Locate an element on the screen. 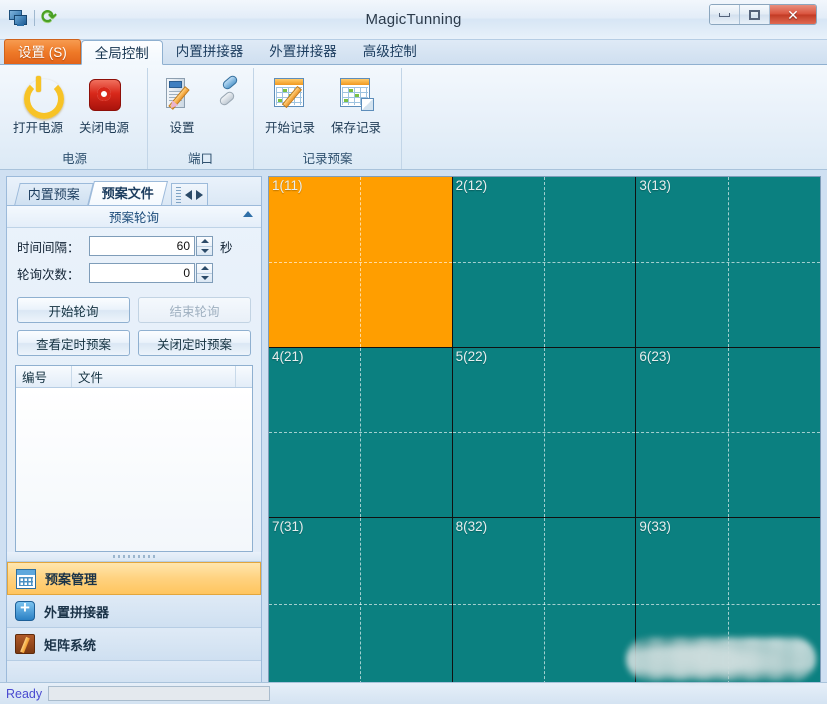 This screenshot has width=827, height=704. count-row: 轮询次数： is located at coordinates (134, 273).